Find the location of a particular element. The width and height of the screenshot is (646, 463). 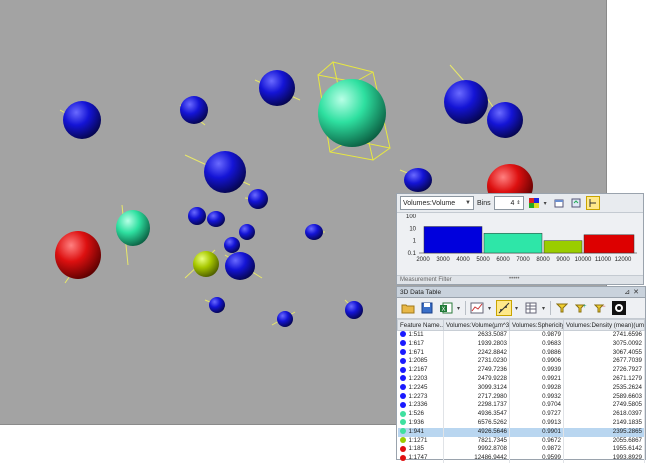

pin-icon: ⊿ is located at coordinates (628, 292).